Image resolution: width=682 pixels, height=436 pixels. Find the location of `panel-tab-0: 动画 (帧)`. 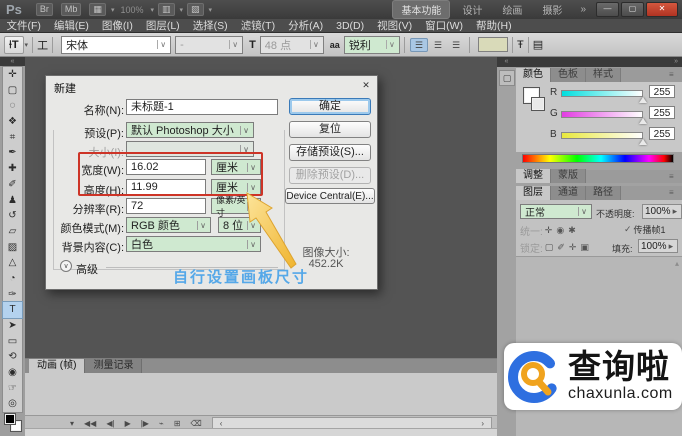

panel-tab-0: 动画 (帧) is located at coordinates (57, 366).